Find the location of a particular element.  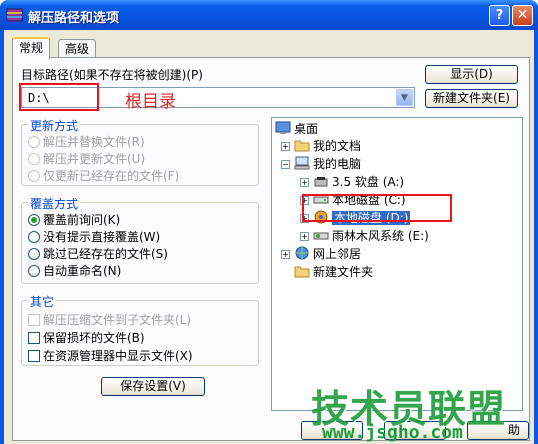

tree-collapser: − is located at coordinates (285, 164).